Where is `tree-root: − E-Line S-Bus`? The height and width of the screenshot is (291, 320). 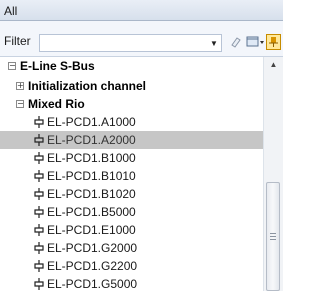 tree-root: − E-Line S-Bus is located at coordinates (51, 66).